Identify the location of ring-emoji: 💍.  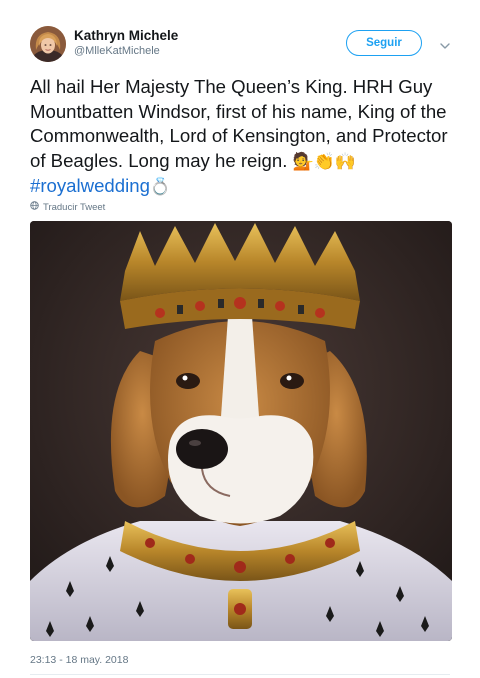
(160, 187).